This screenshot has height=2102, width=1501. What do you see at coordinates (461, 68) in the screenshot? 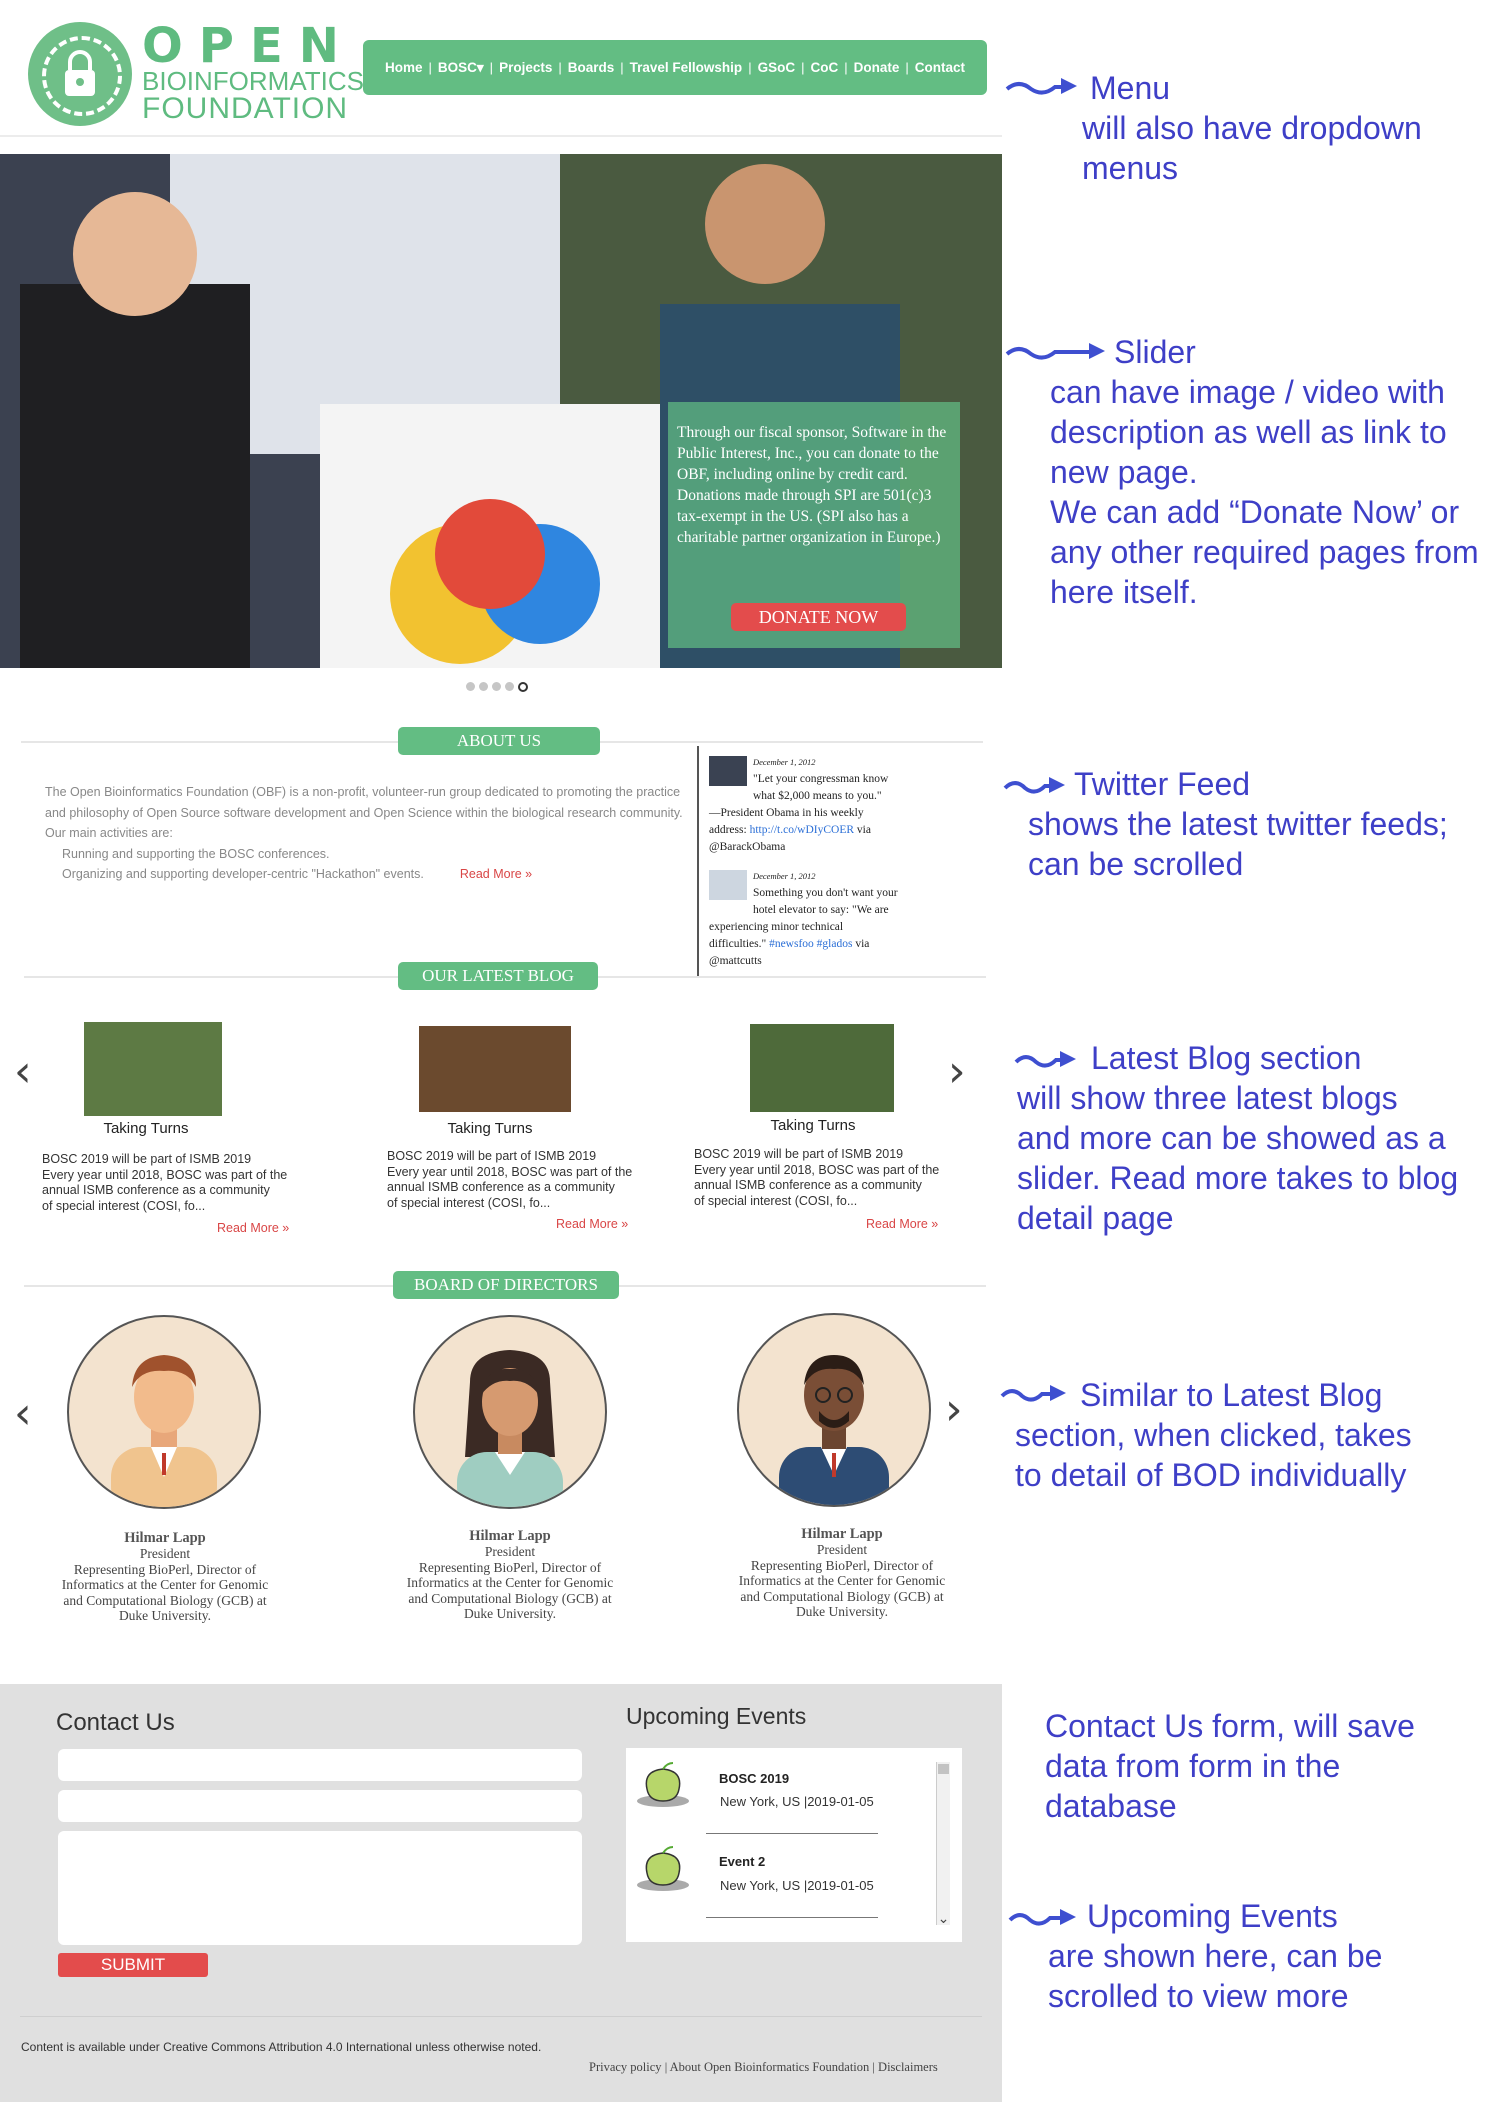
I see `menu-item-bosc: BOSC▾` at bounding box center [461, 68].